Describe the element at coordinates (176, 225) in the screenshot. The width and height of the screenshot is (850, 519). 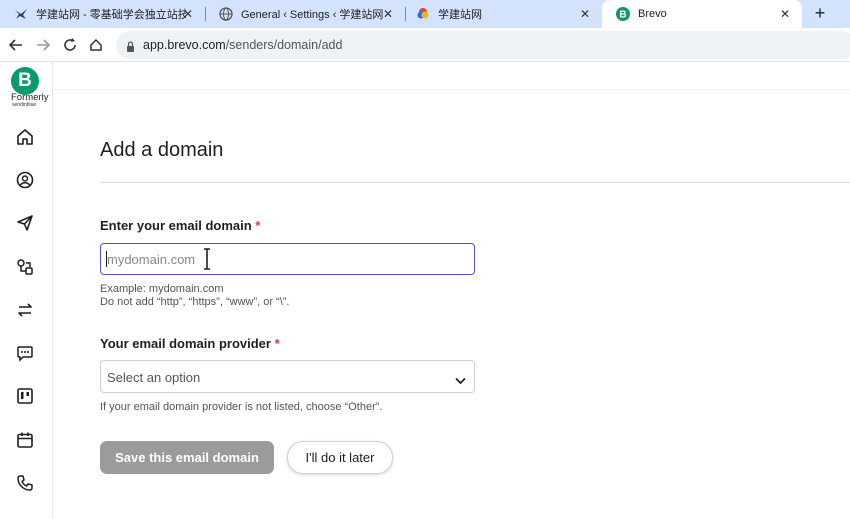
I see `domain-label-text: Enter your email domain` at that location.